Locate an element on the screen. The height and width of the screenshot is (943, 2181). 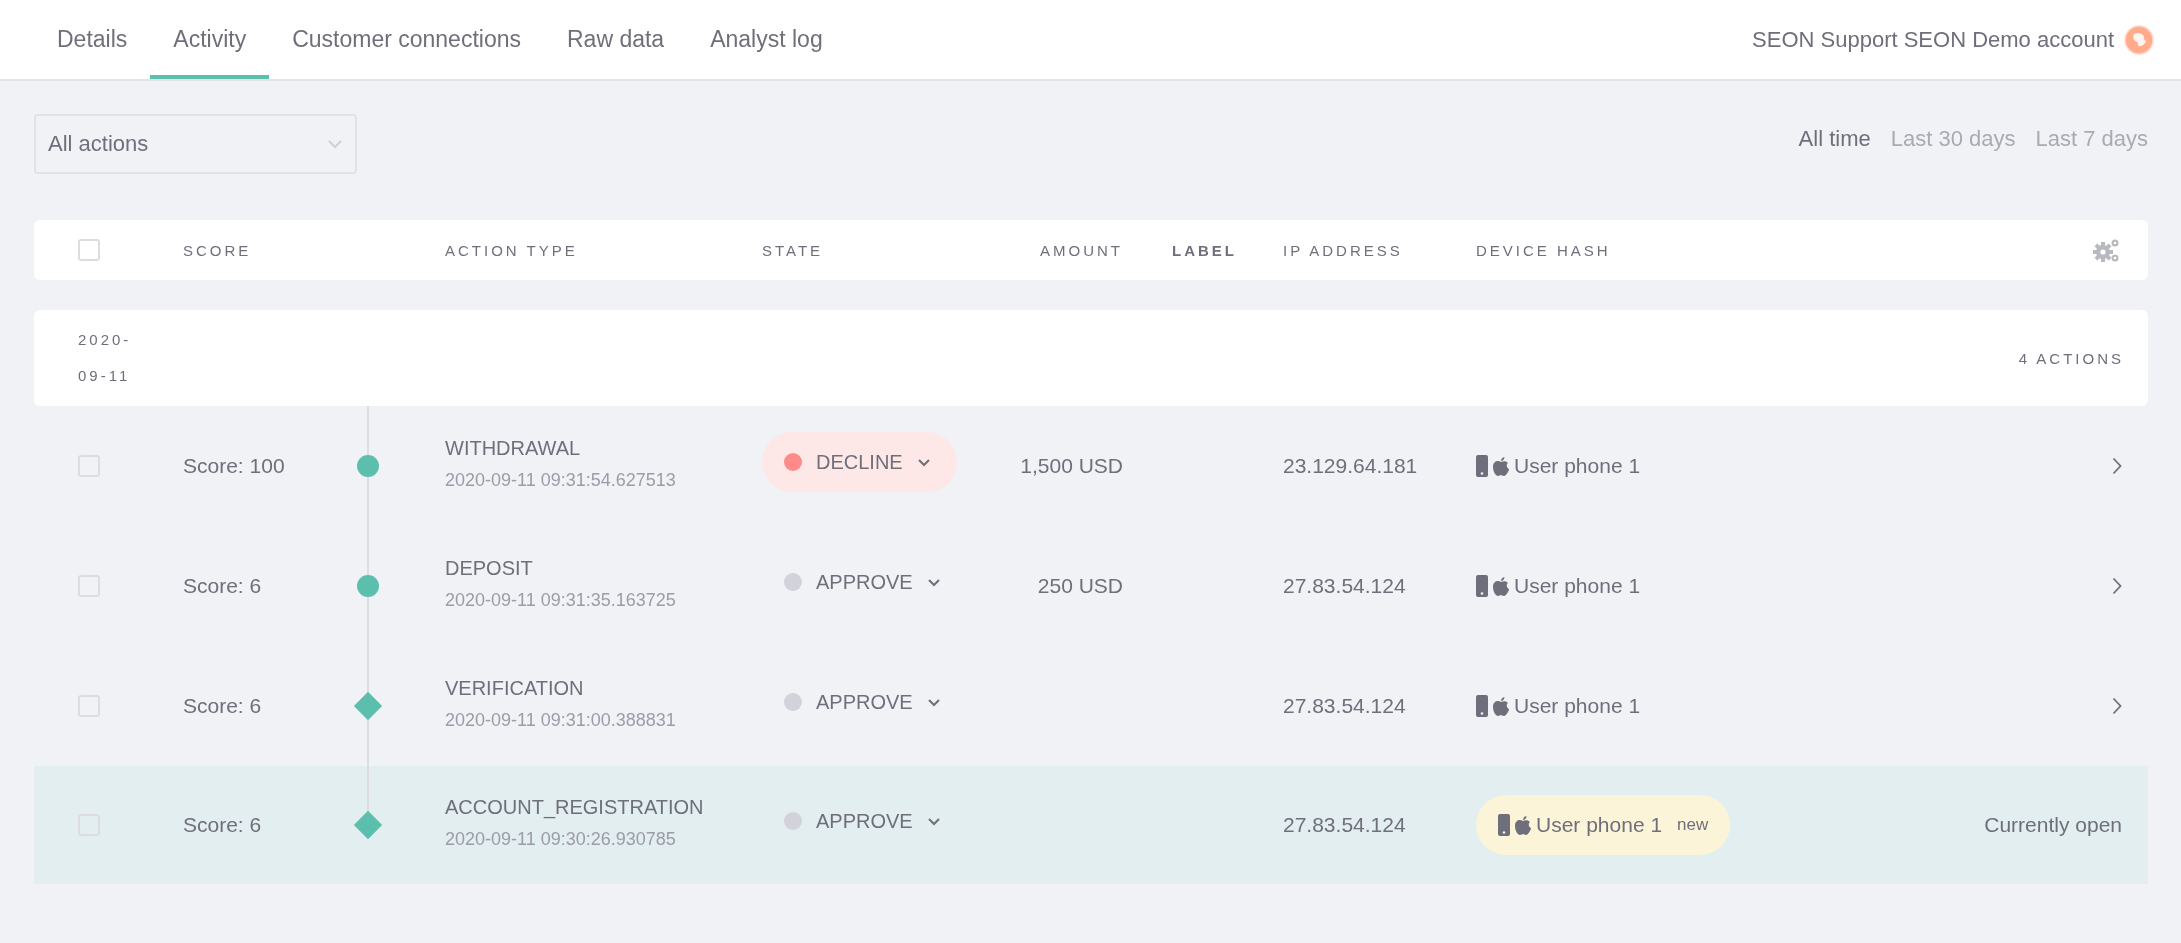
timestamp: 2020-09-11 09:31:00.388831 is located at coordinates (561, 720).